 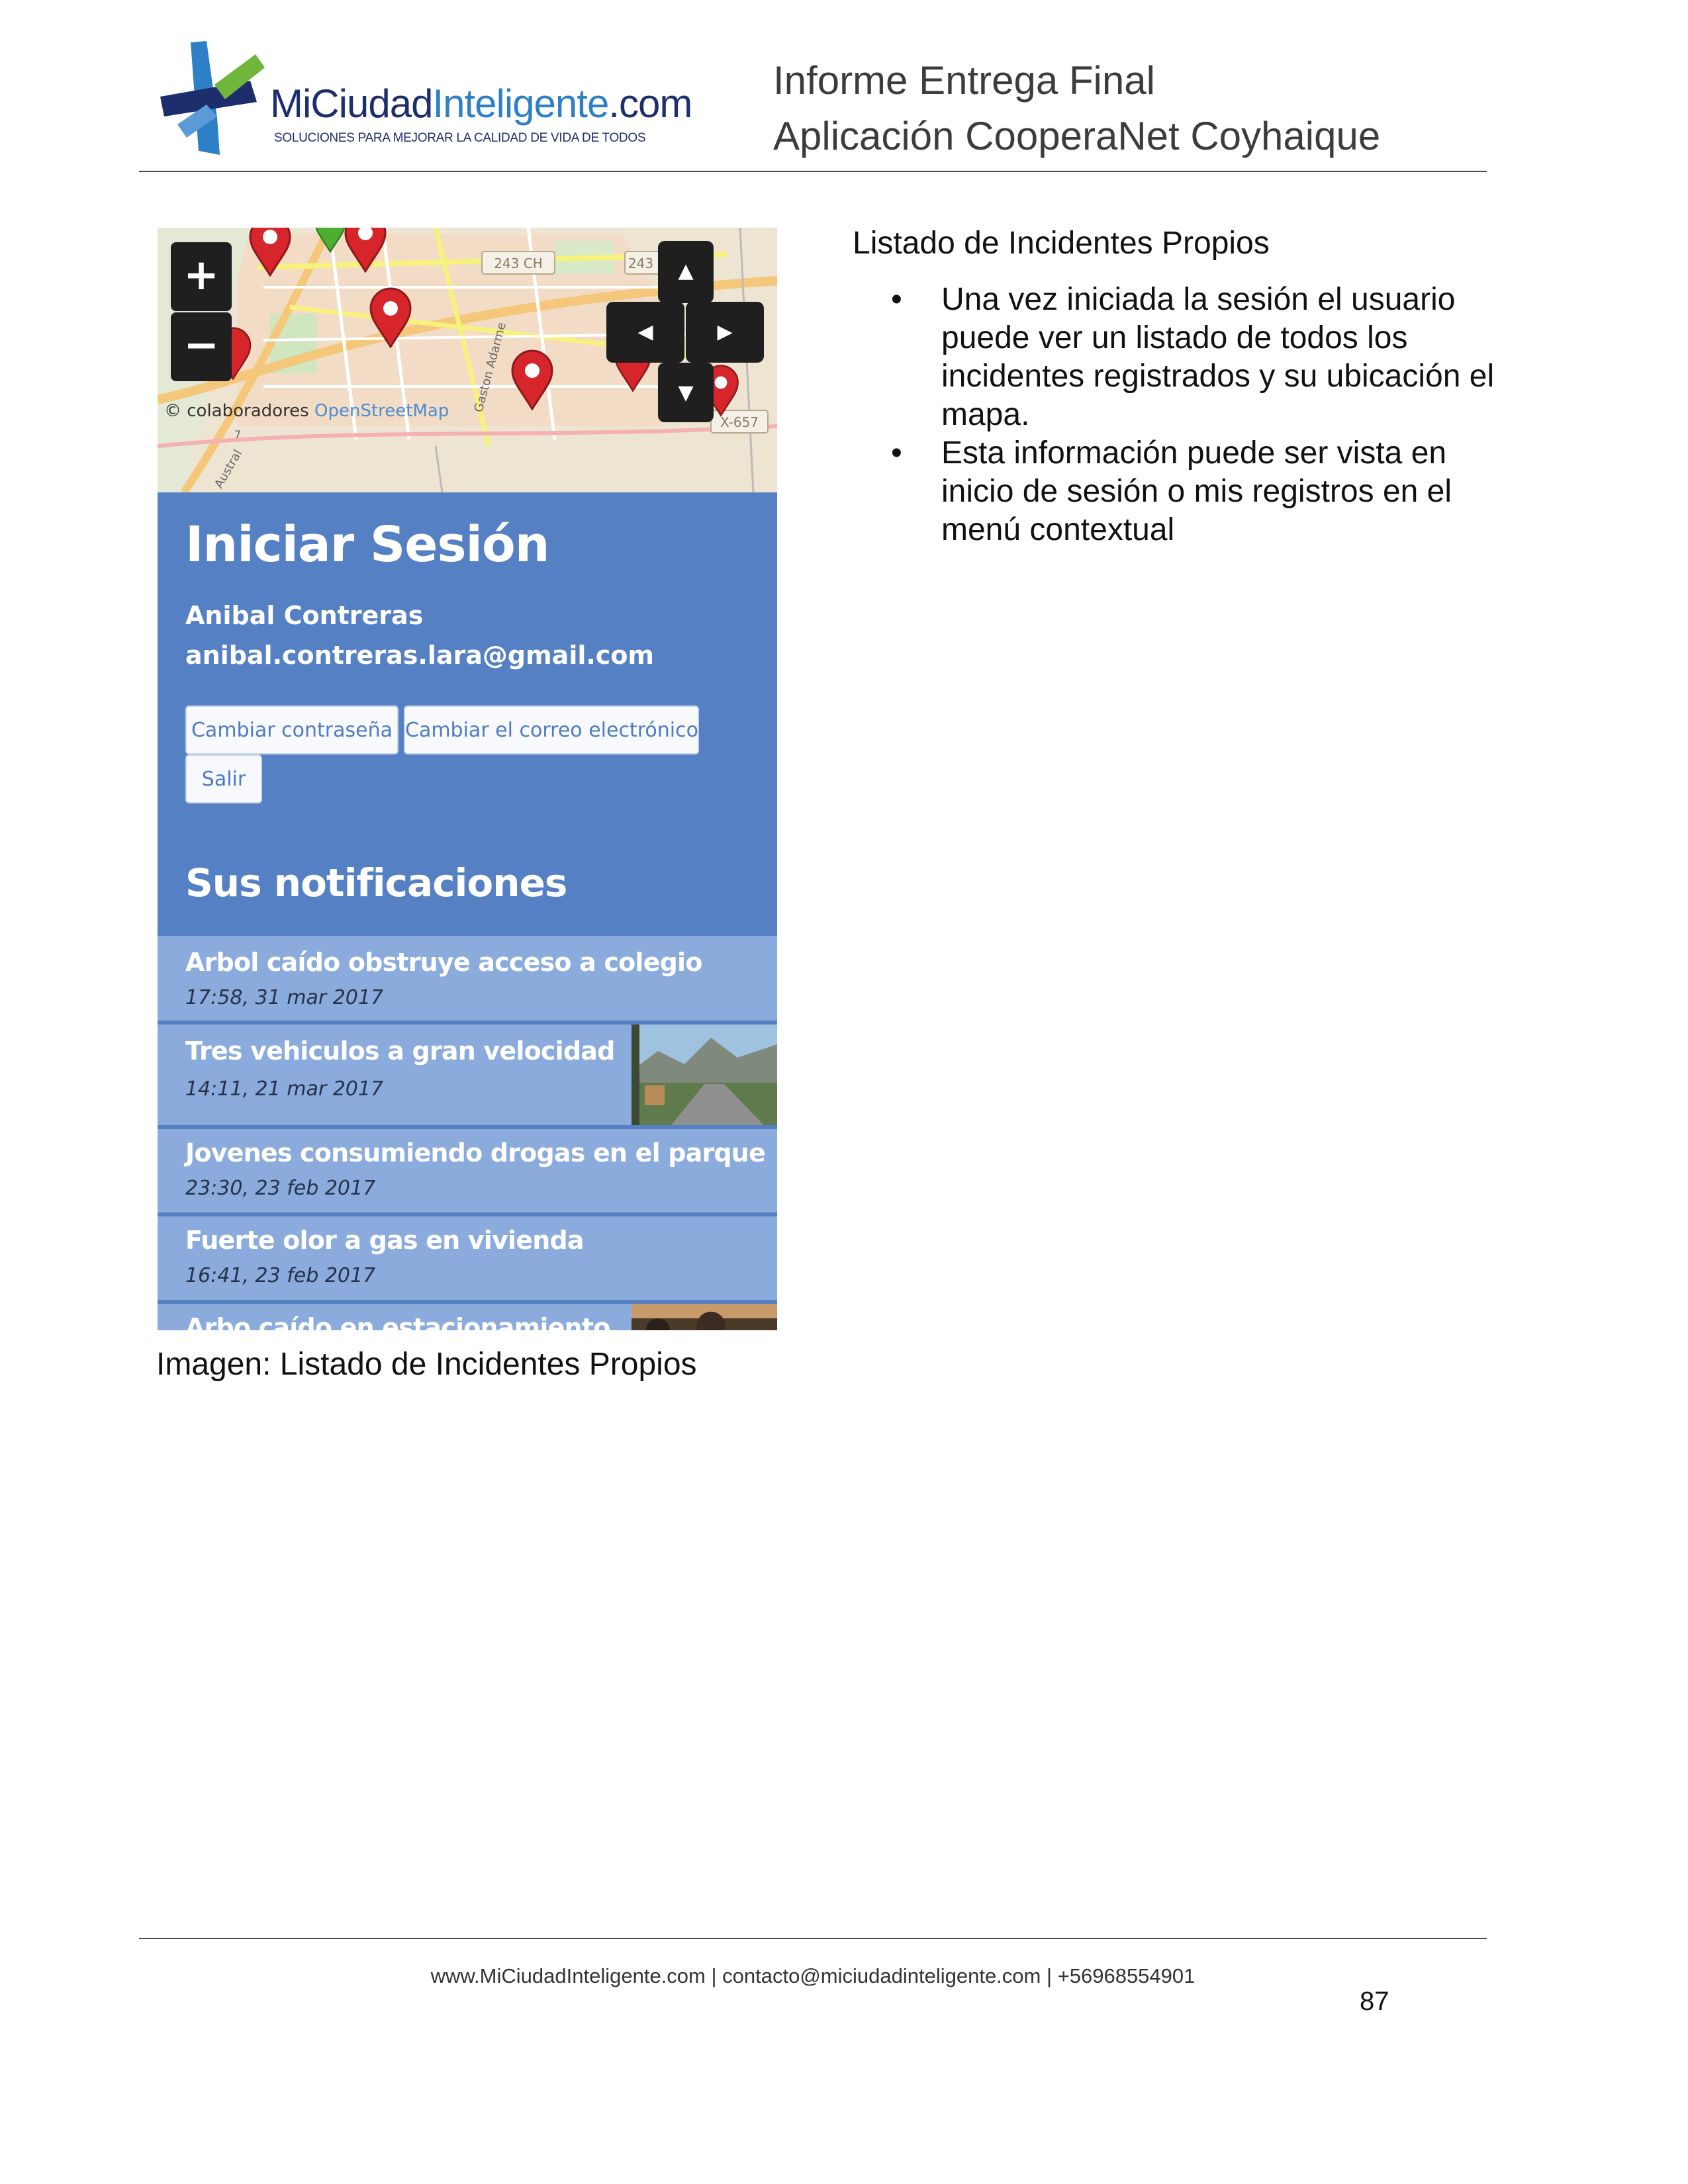 What do you see at coordinates (284, 997) in the screenshot?
I see `notification-date: 17:58, 31 mar 2017` at bounding box center [284, 997].